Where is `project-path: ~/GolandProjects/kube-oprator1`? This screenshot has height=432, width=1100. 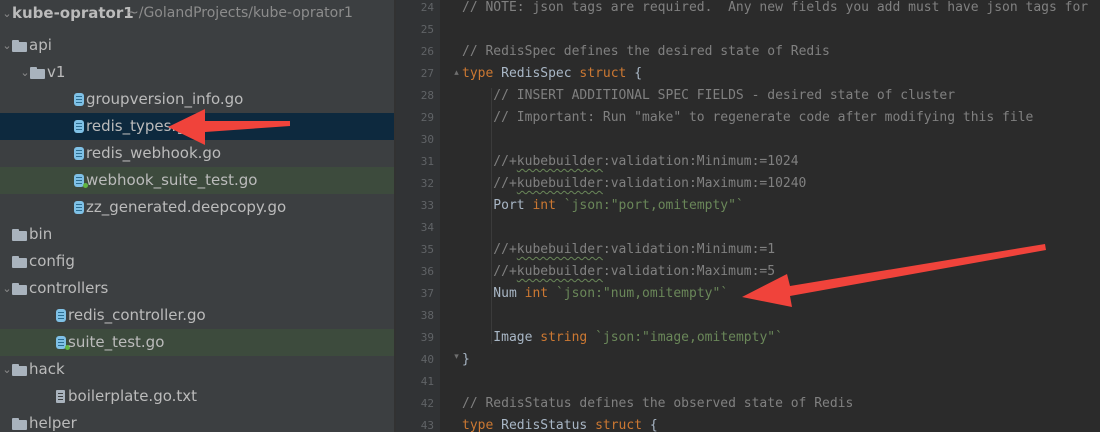
project-path: ~/GolandProjects/kube-oprator1 is located at coordinates (240, 13).